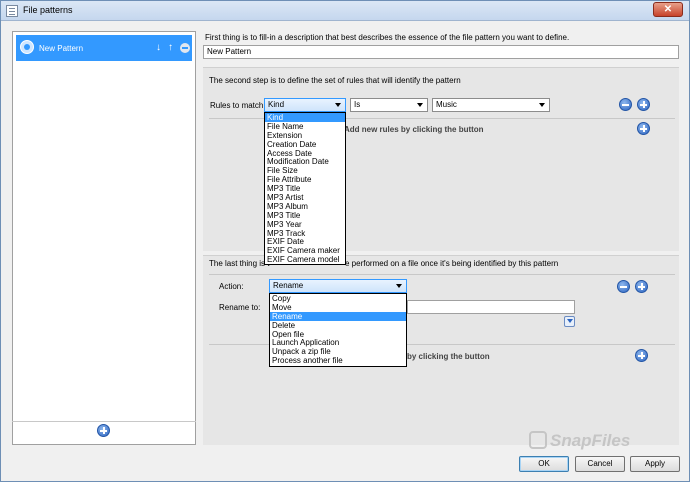 Image resolution: width=690 pixels, height=482 pixels. I want to click on dropdown-option: Creation Date, so click(305, 144).